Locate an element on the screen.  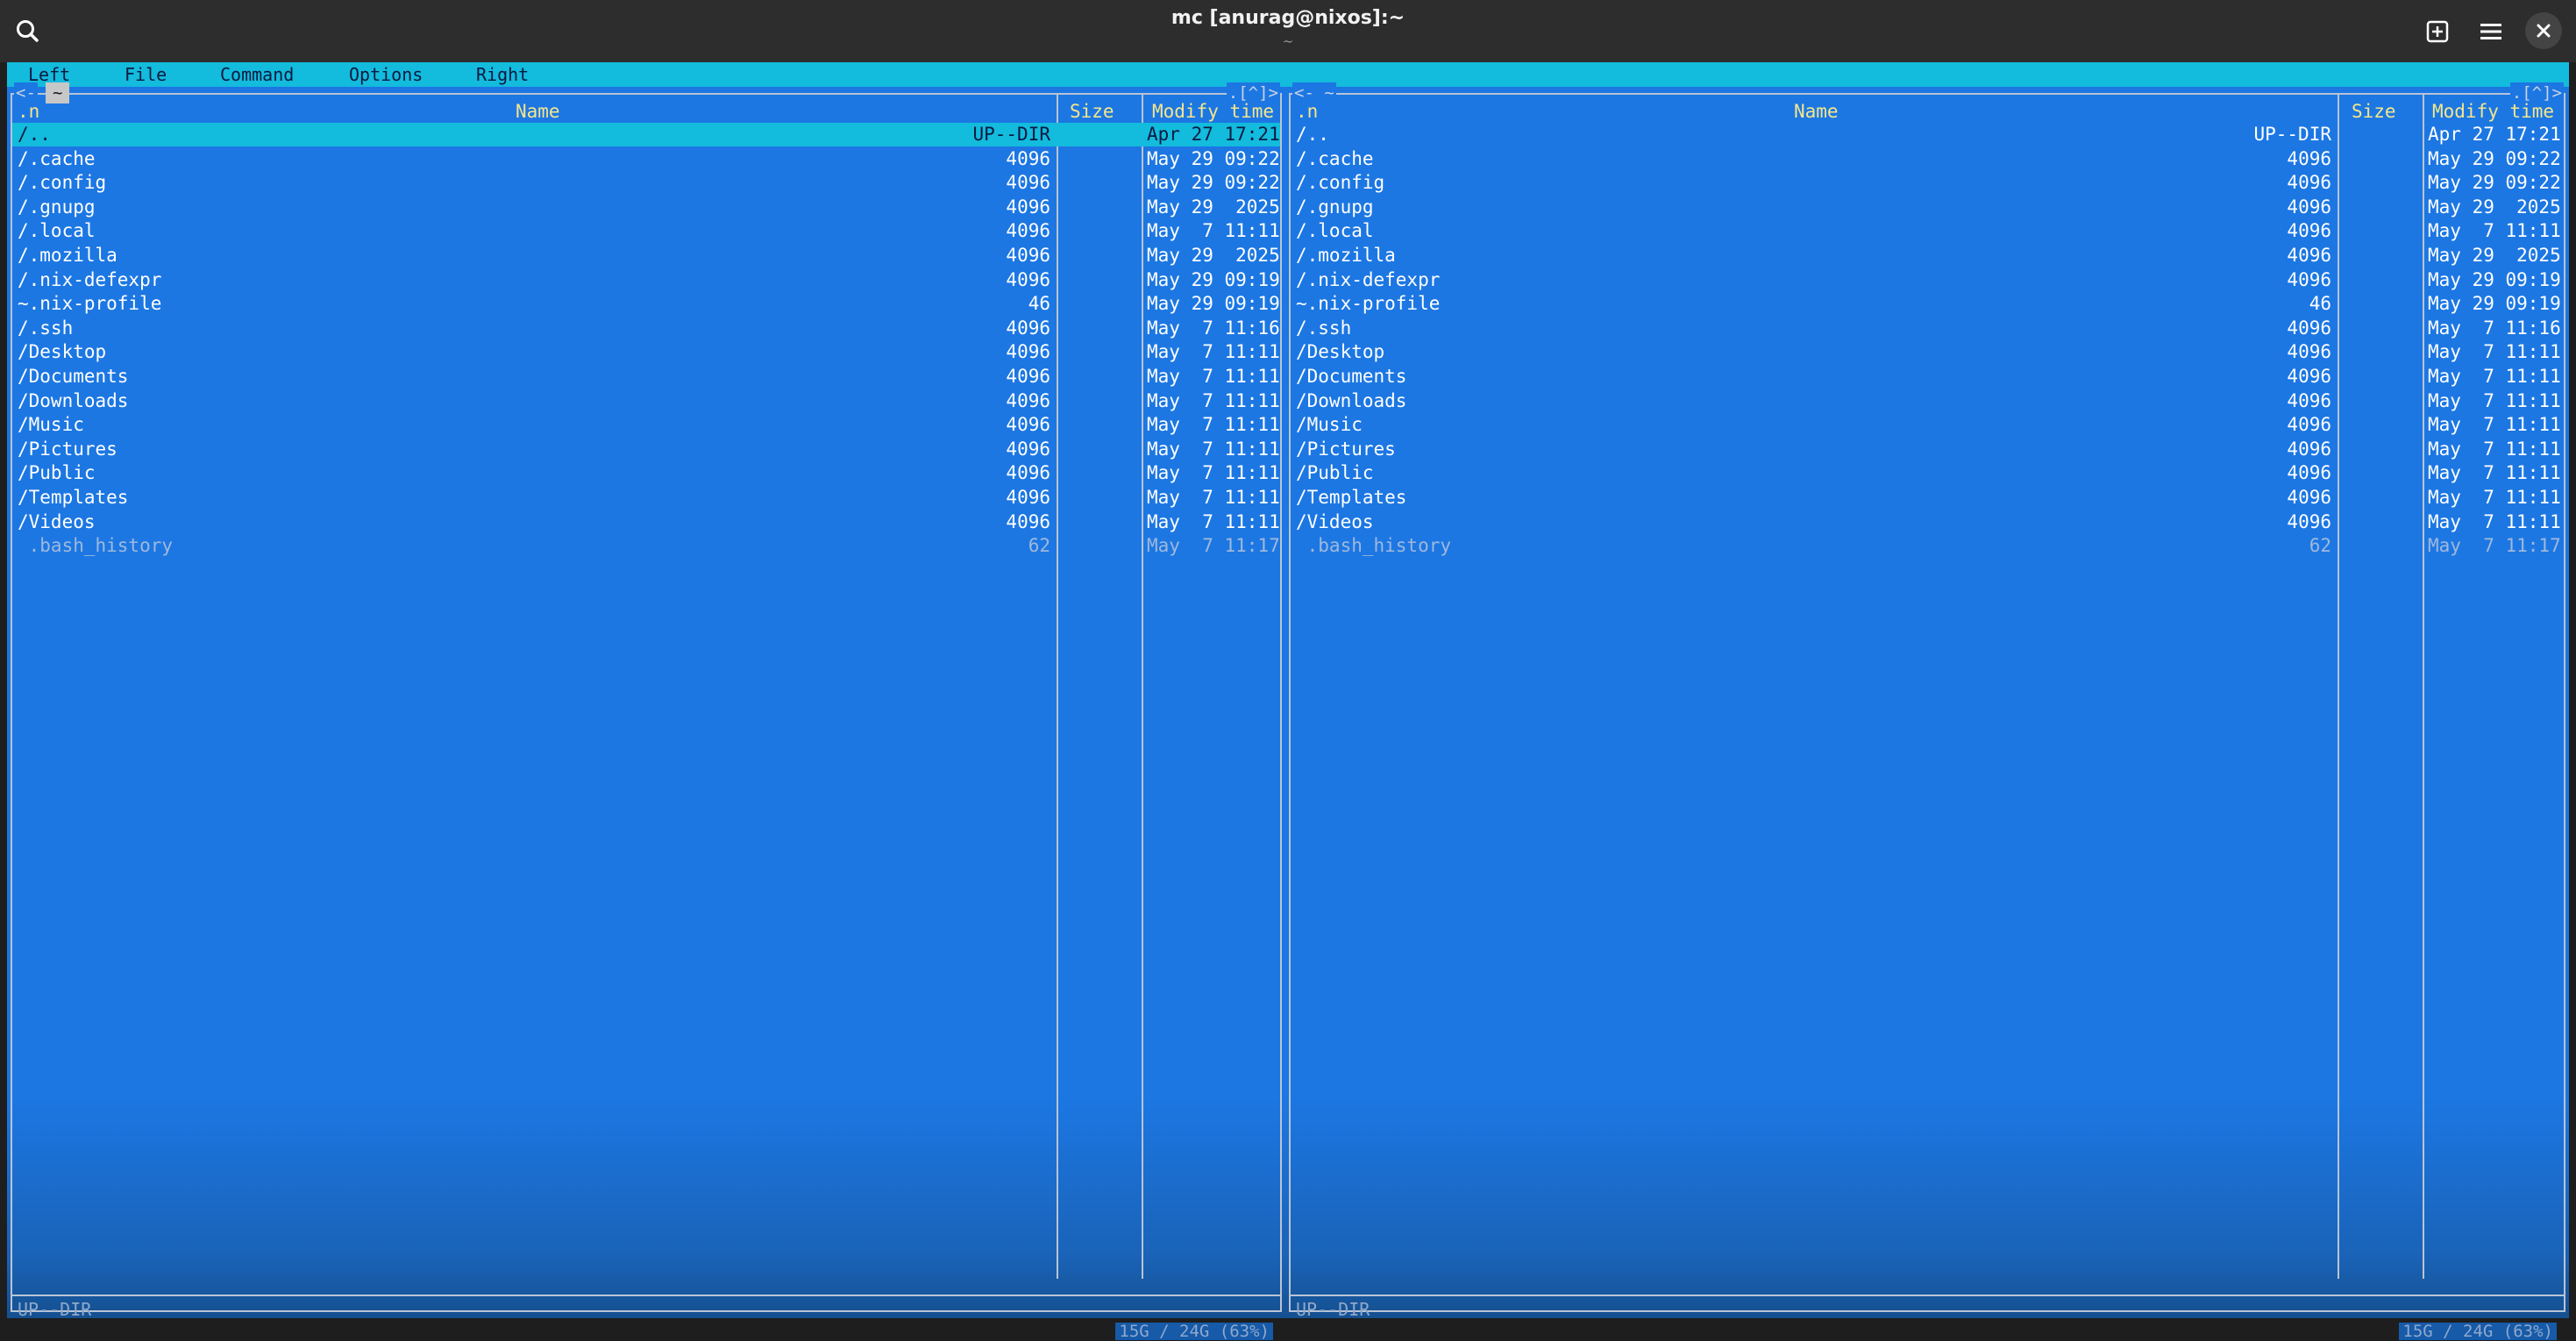
file-name: /Pictures is located at coordinates (67, 449).